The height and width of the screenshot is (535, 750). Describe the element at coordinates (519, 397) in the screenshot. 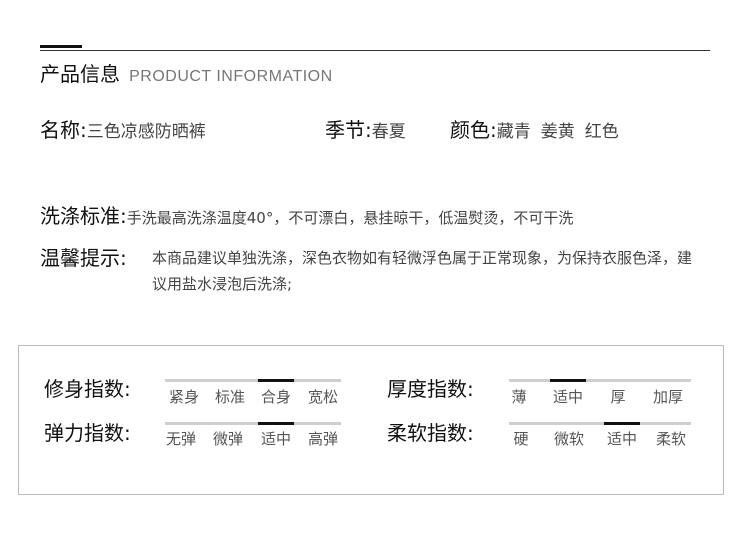

I see `thickness-option: 薄` at that location.